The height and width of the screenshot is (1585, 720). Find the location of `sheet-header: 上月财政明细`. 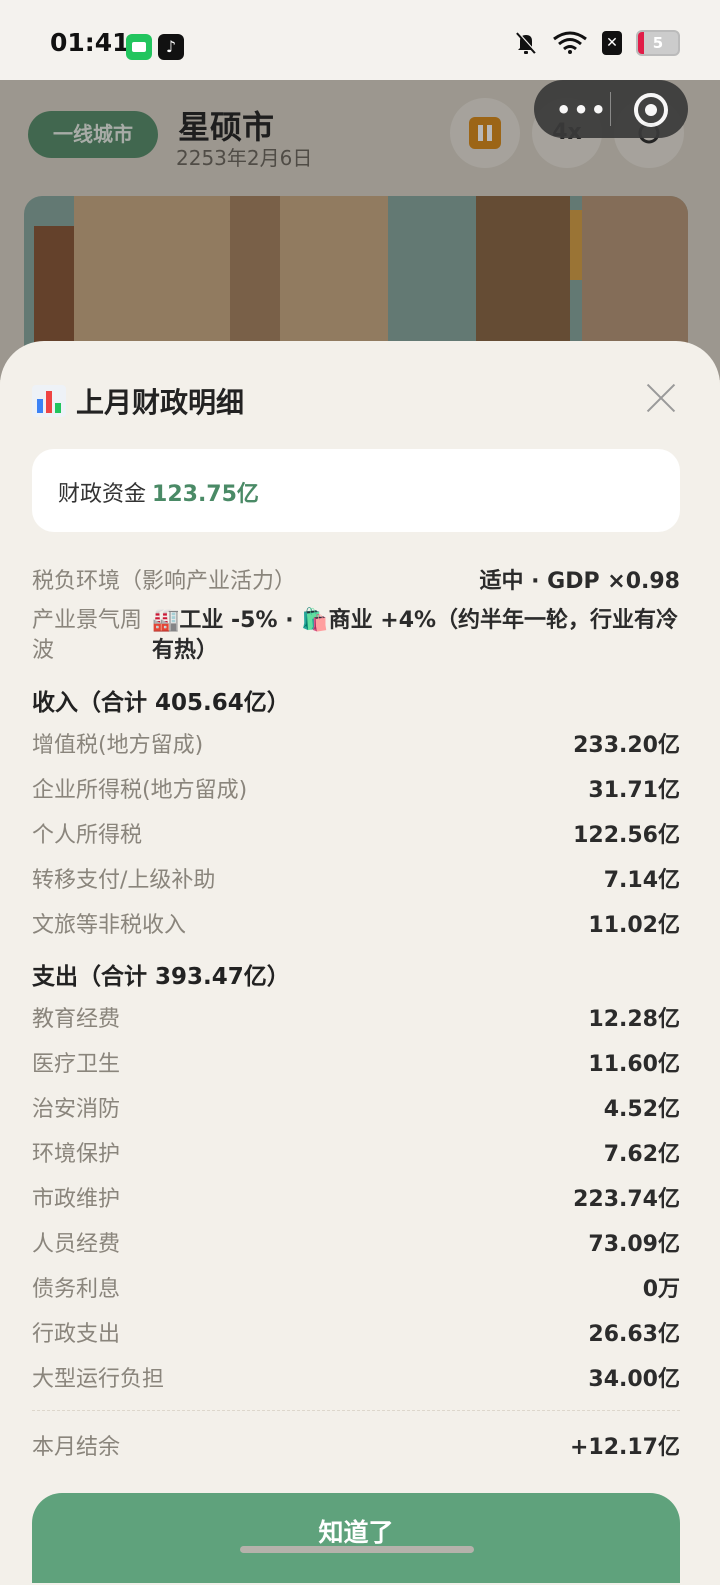

sheet-header: 上月财政明细 is located at coordinates (138, 401).